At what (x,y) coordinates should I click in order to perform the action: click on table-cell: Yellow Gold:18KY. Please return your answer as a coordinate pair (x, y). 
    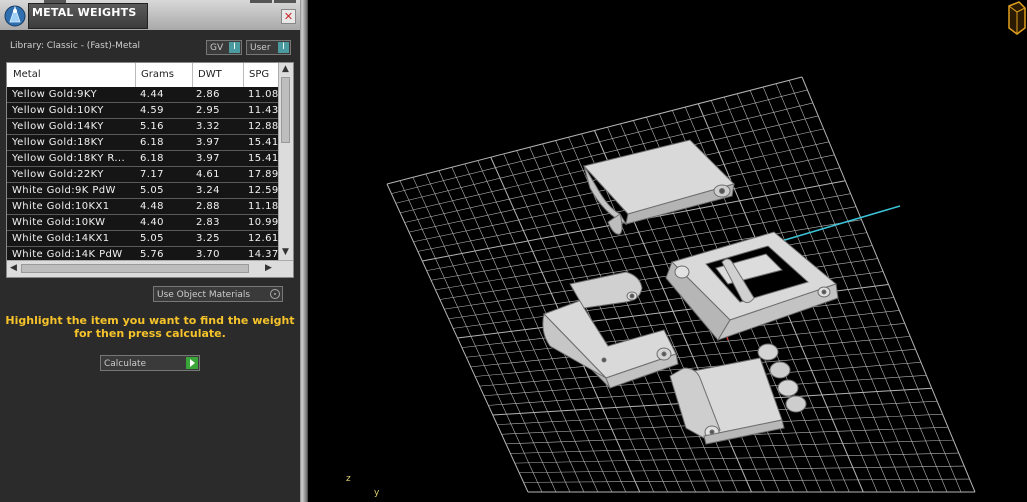
    Looking at the image, I should click on (58, 142).